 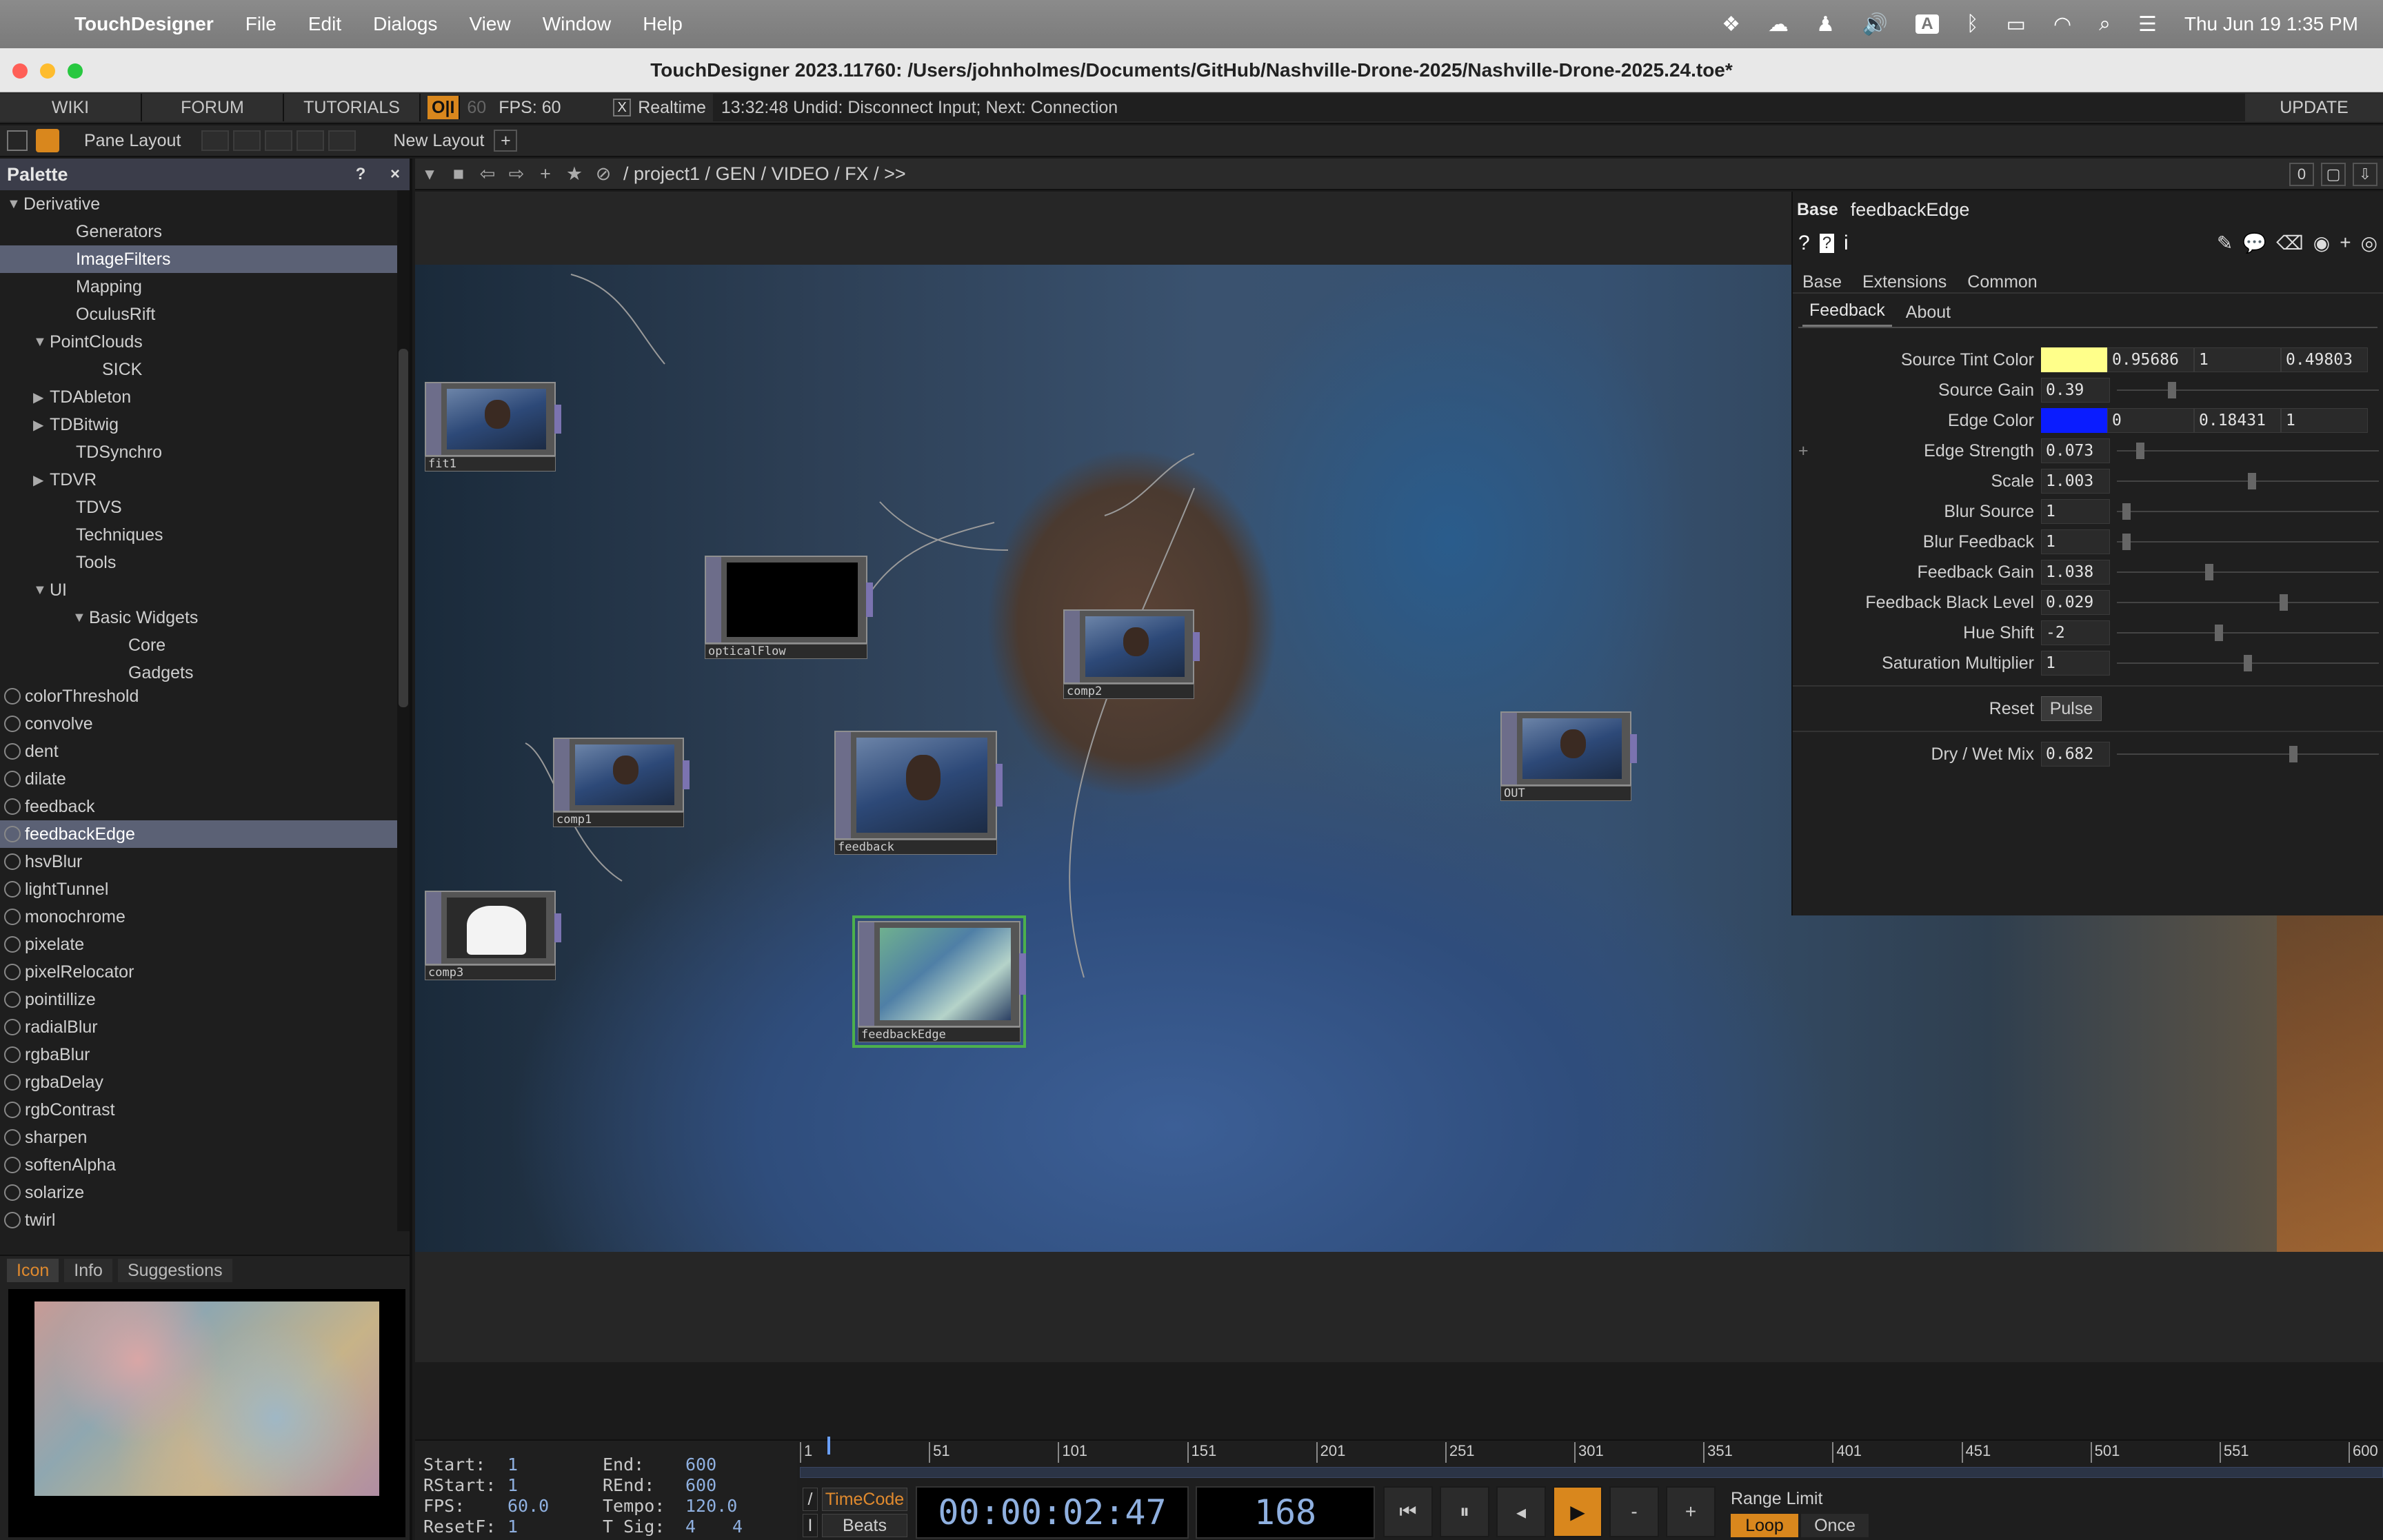 What do you see at coordinates (199, 779) in the screenshot?
I see `palette-list-item: dilate` at bounding box center [199, 779].